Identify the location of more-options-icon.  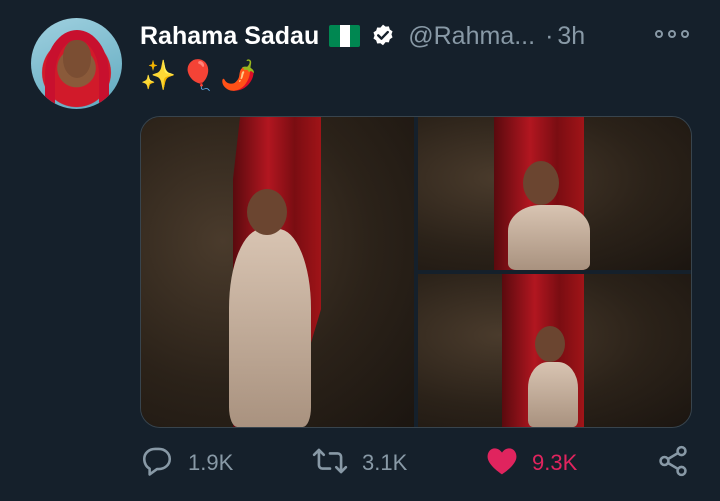
(672, 34).